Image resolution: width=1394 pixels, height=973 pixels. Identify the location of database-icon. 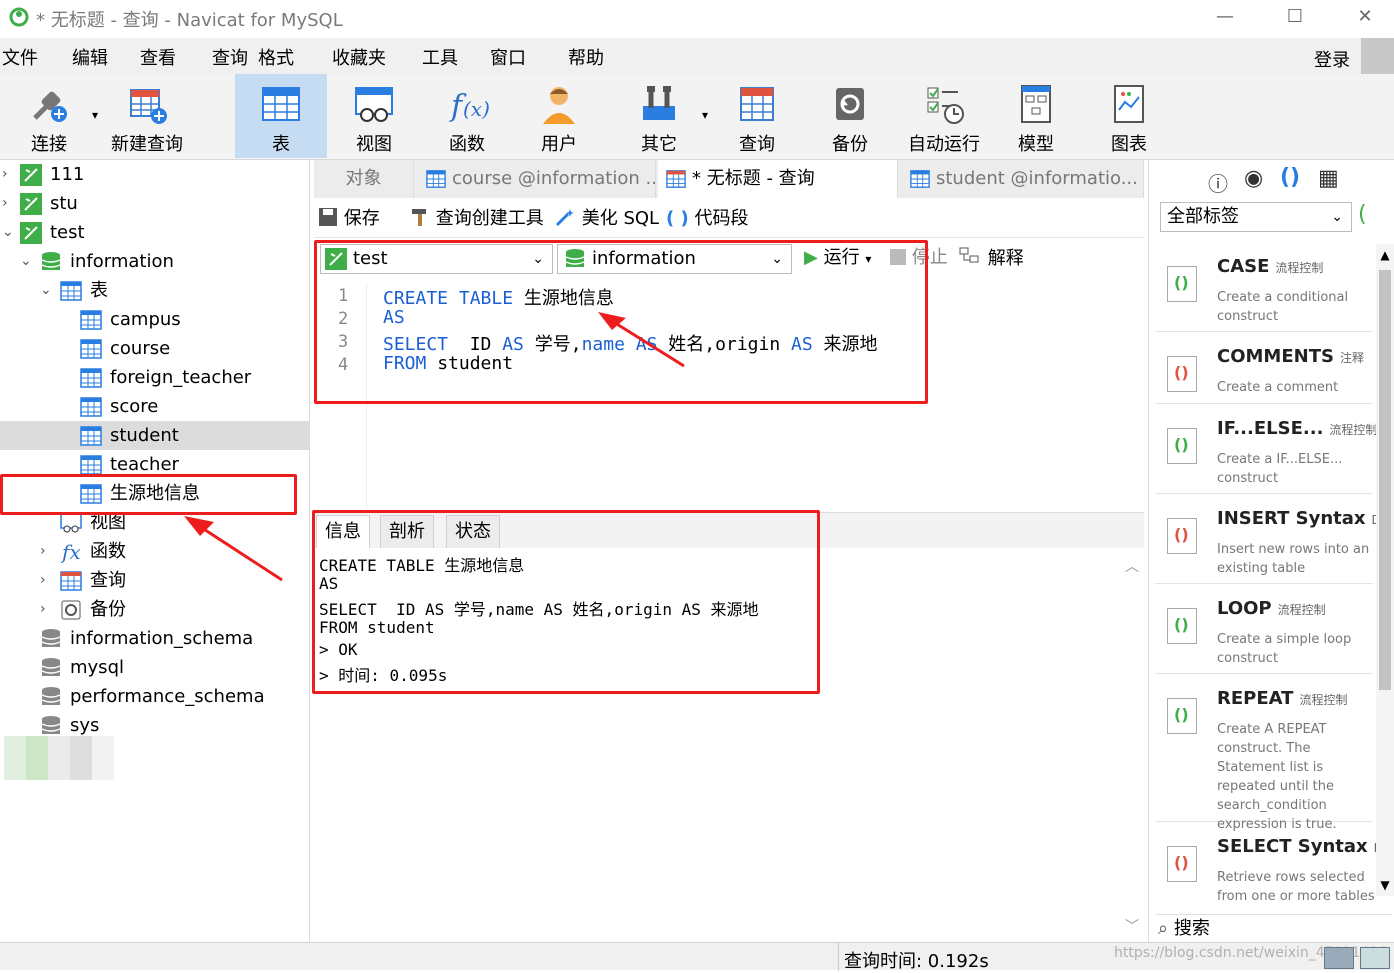
(51, 725).